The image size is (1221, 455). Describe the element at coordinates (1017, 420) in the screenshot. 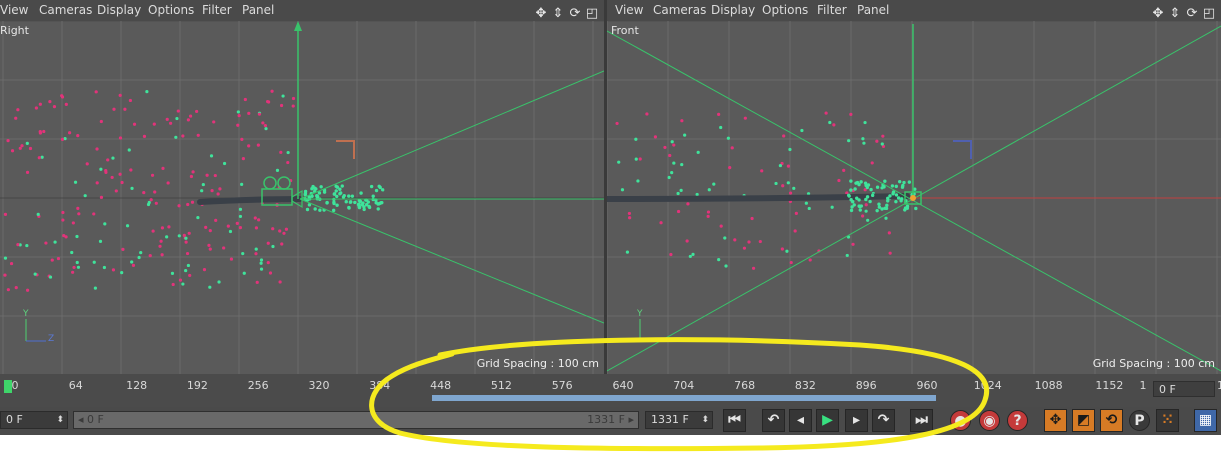

I see `keyframe-selection-button: ?` at that location.